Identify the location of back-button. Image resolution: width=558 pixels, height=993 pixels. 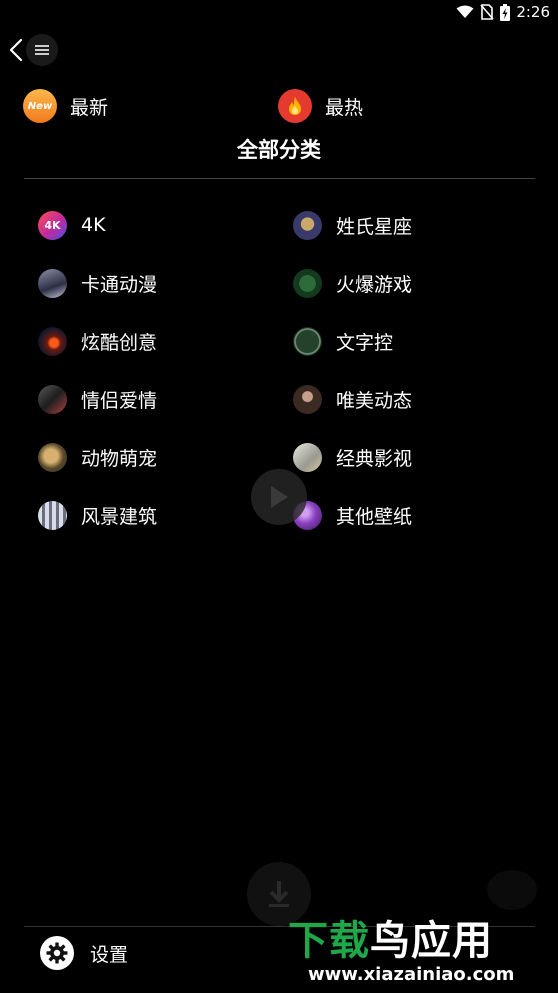
(17, 50).